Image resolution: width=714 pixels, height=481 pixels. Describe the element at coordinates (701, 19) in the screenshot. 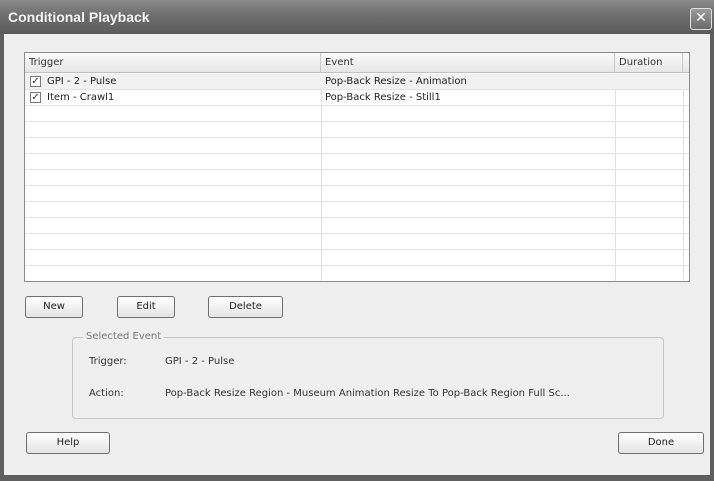

I see `close-icon: ✕` at that location.